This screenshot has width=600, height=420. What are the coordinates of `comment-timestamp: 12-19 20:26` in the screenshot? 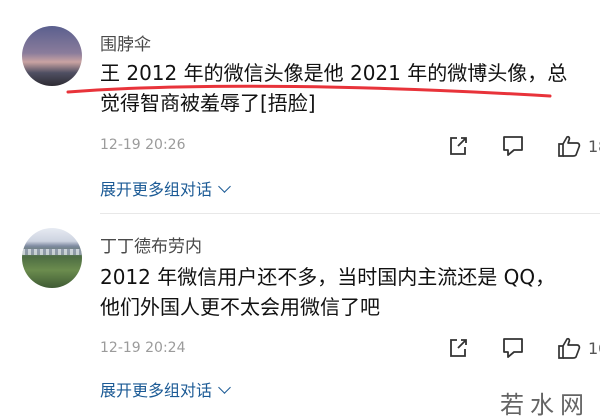 It's located at (143, 145).